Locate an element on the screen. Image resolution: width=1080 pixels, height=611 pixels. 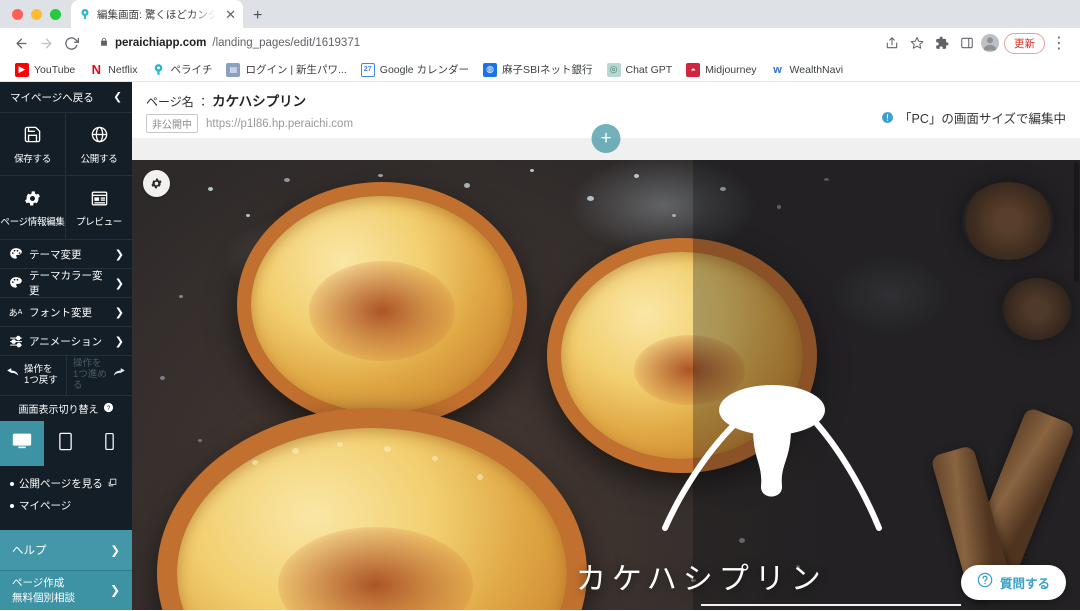
peraichi-icon is located at coordinates (158, 70).